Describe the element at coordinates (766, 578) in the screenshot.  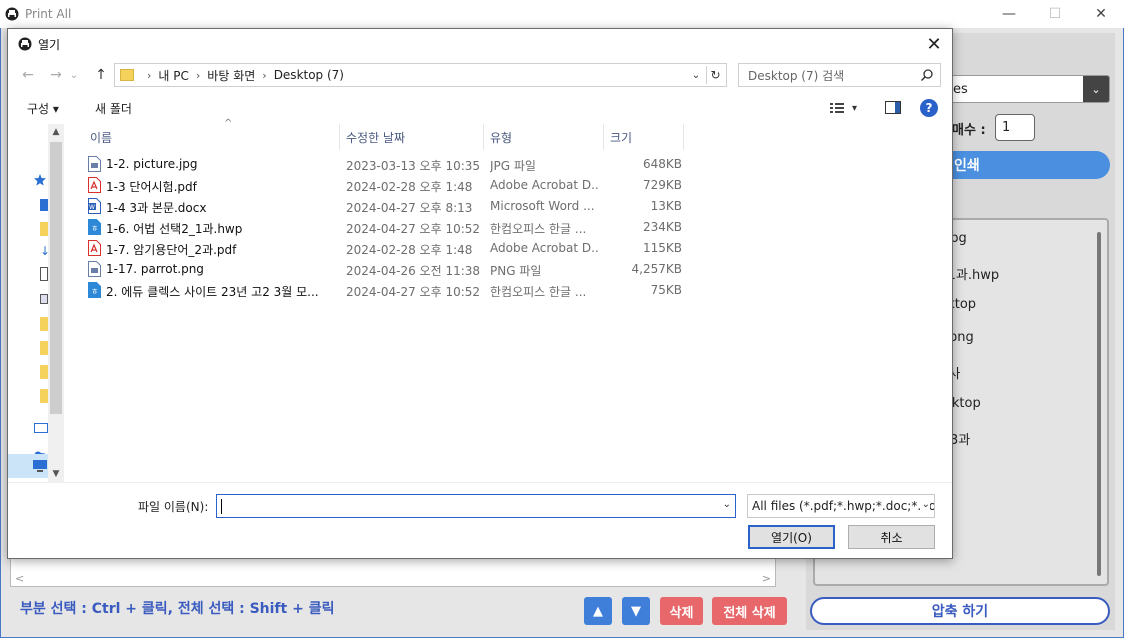
I see `scroll-right-icon: >` at that location.